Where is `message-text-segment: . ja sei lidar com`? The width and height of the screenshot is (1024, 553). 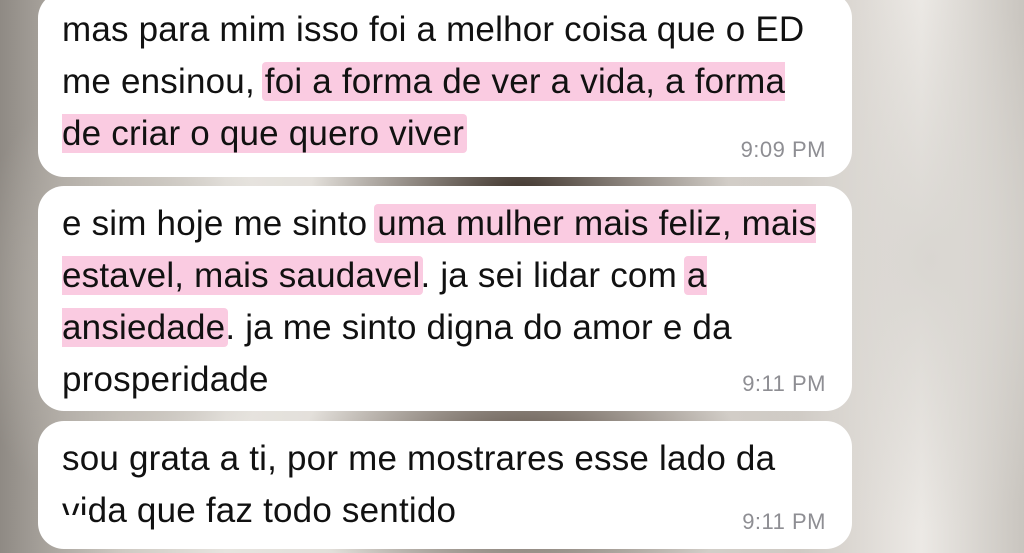
message-text-segment: . ja sei lidar com is located at coordinates (553, 275).